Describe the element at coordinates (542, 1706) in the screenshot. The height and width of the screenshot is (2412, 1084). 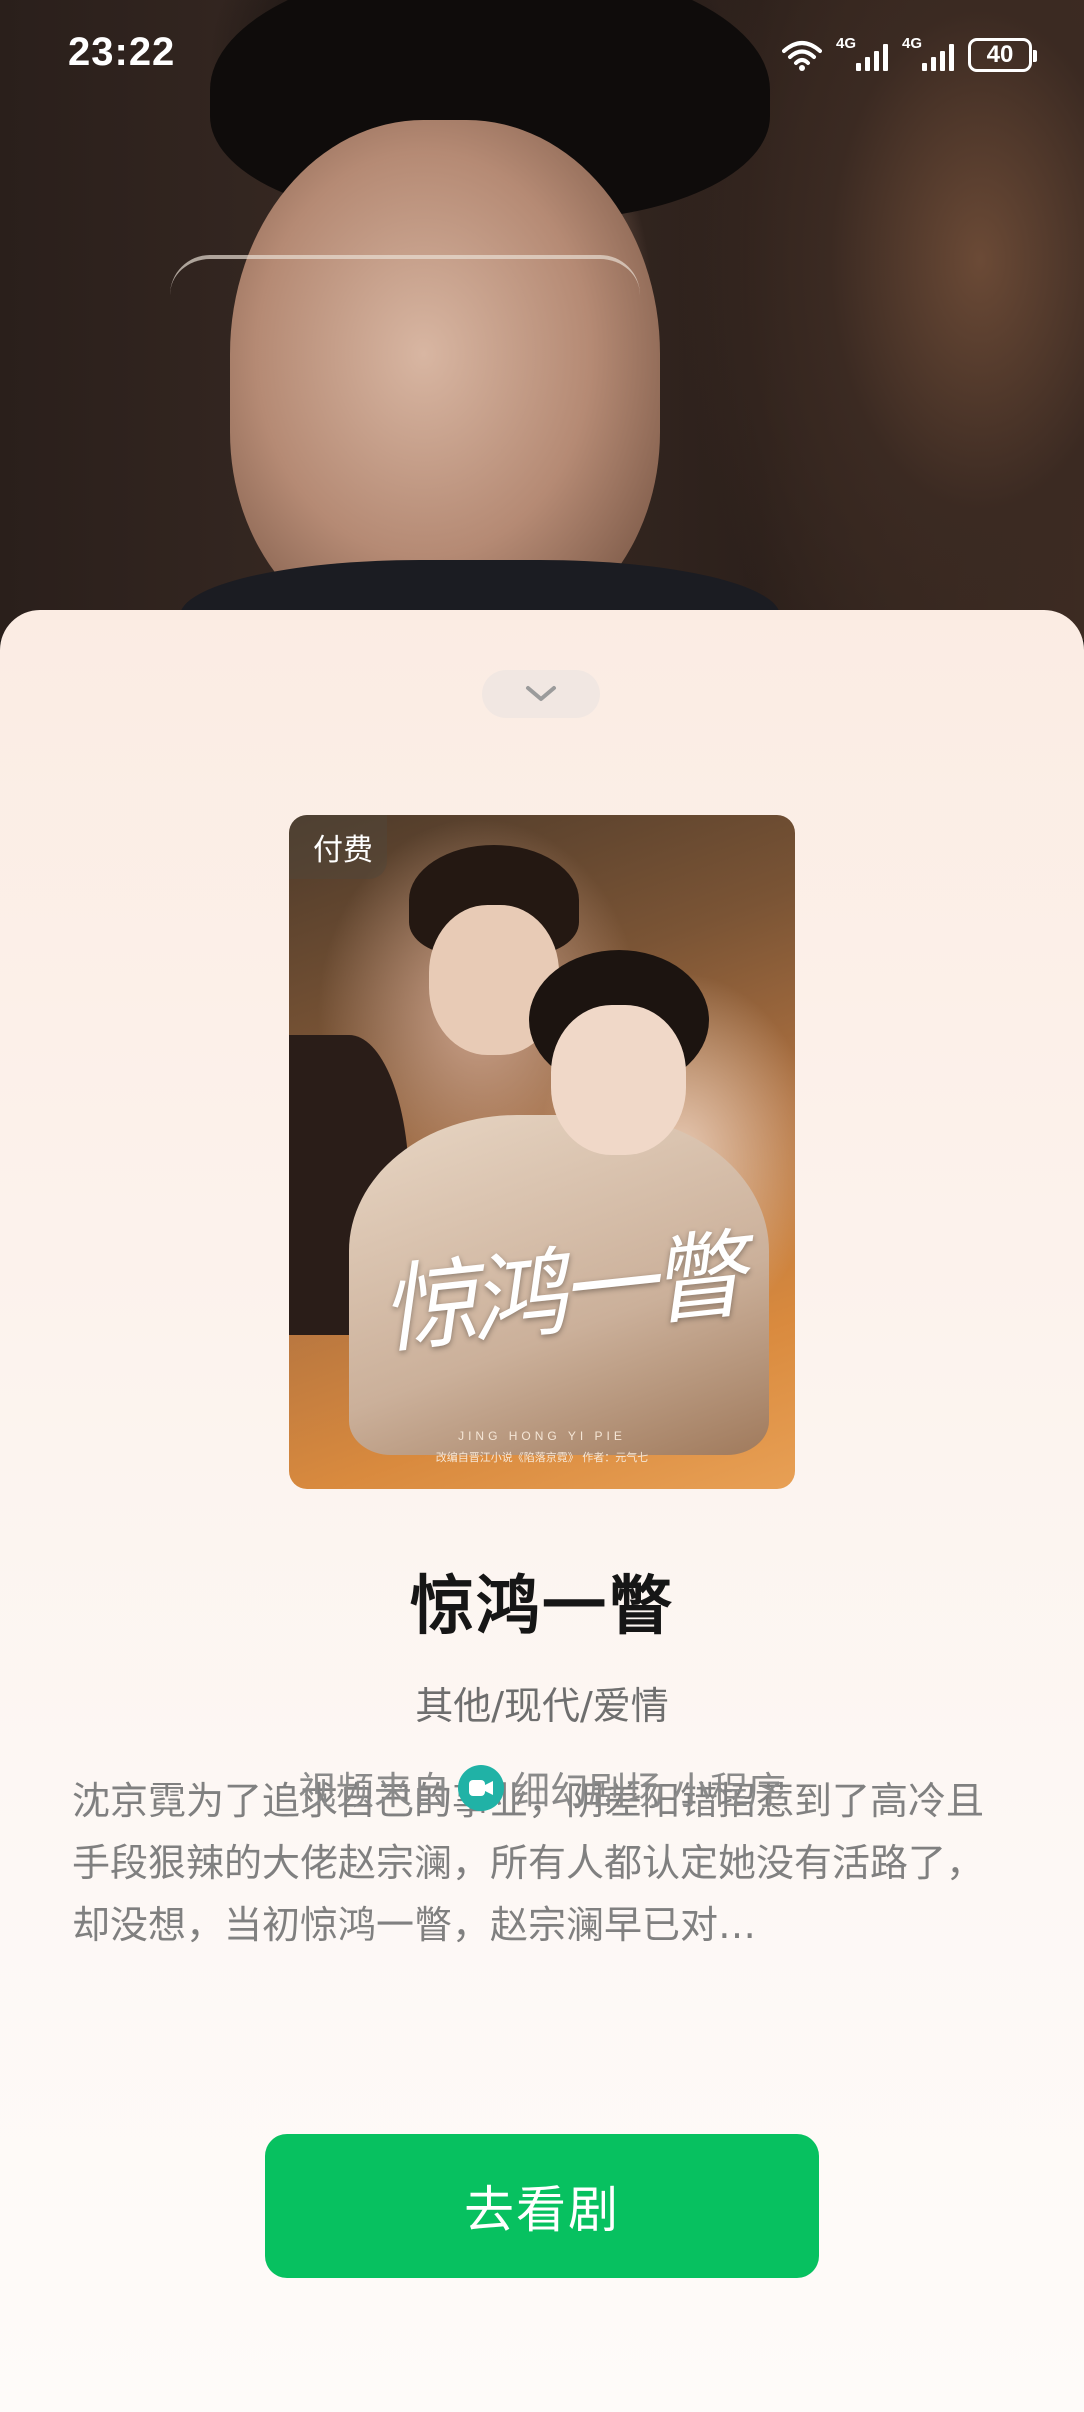
I see `drama-genre: 其他/现代/爱情` at that location.